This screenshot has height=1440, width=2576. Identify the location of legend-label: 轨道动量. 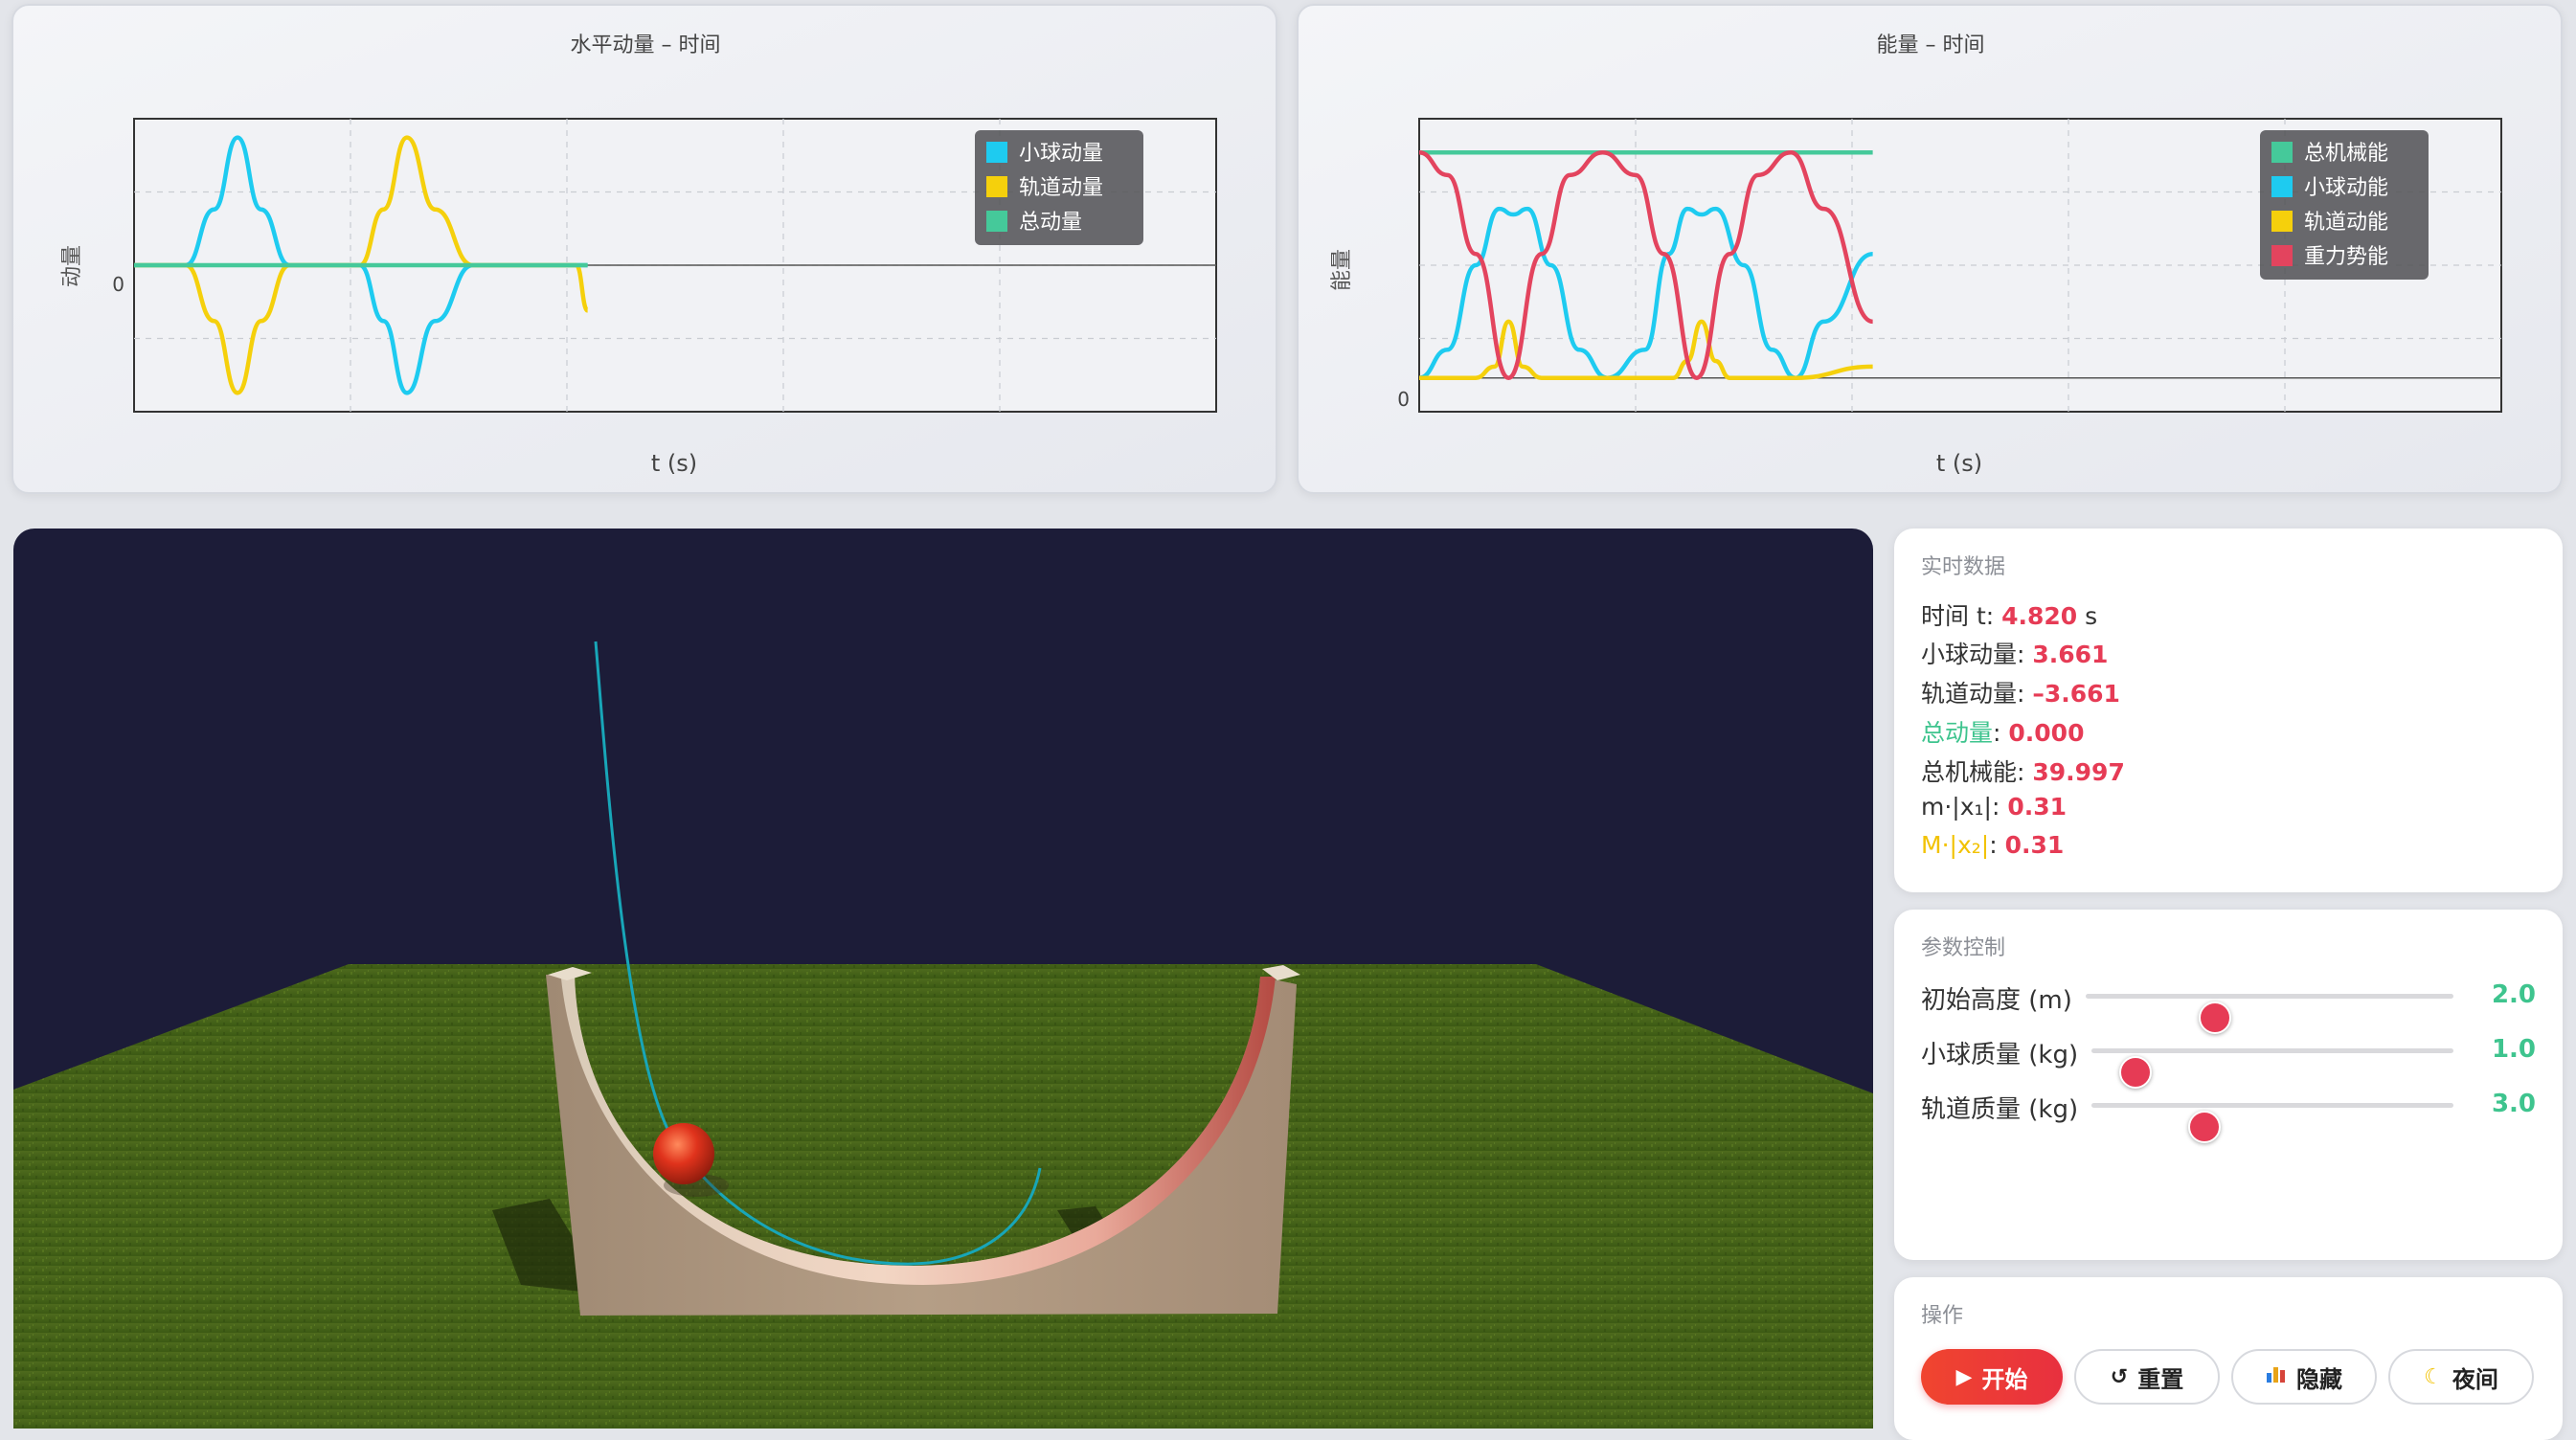
(1061, 188).